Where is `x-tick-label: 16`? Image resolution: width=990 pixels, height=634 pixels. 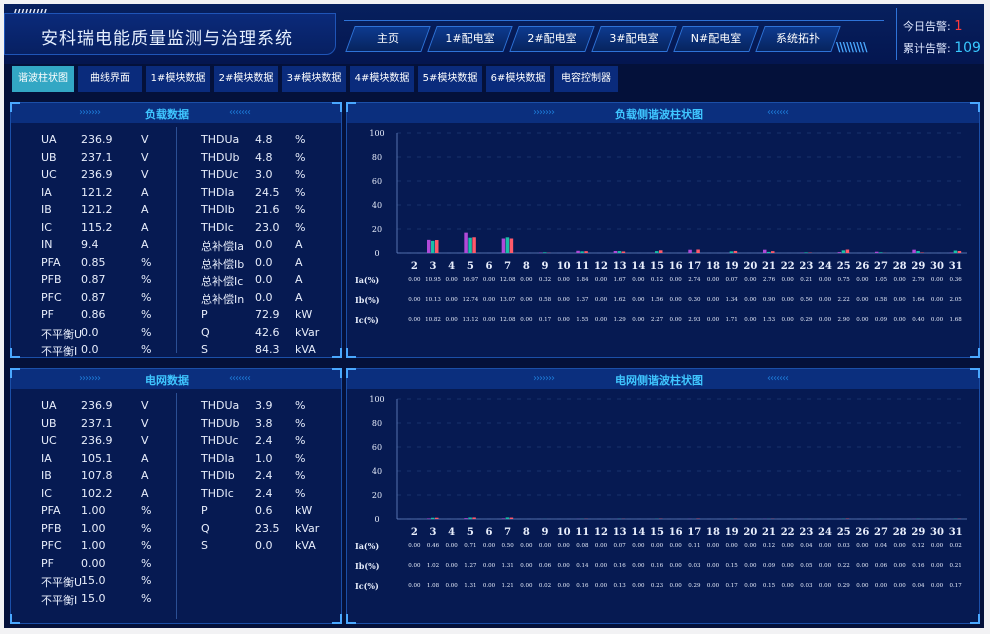
x-tick-label: 16 is located at coordinates (676, 532).